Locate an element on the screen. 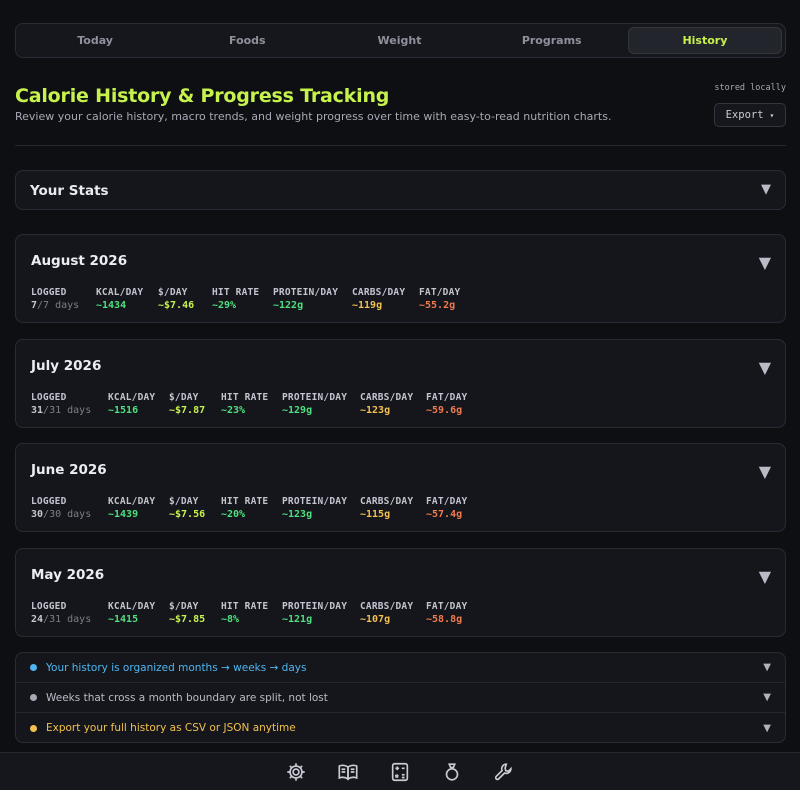 Image resolution: width=800 pixels, height=790 pixels. metric-kcal: KCAL/DAY ~1439 is located at coordinates (138, 508).